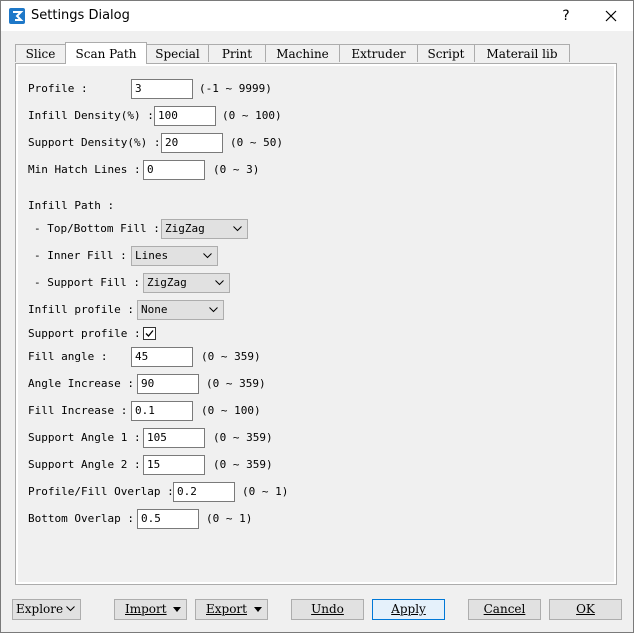  Describe the element at coordinates (204, 492) in the screenshot. I see `profile-fill-overlap-input: 0.2` at that location.